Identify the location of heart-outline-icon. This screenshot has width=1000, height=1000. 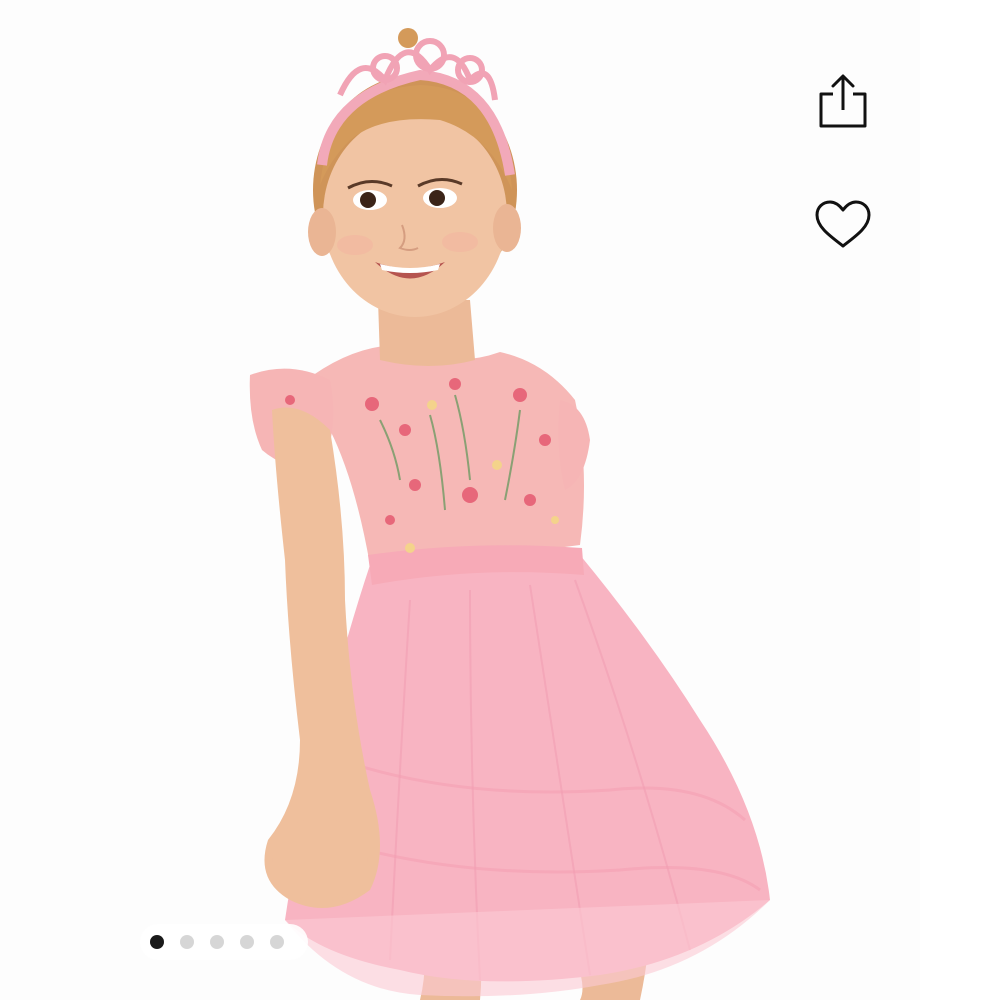
(843, 224).